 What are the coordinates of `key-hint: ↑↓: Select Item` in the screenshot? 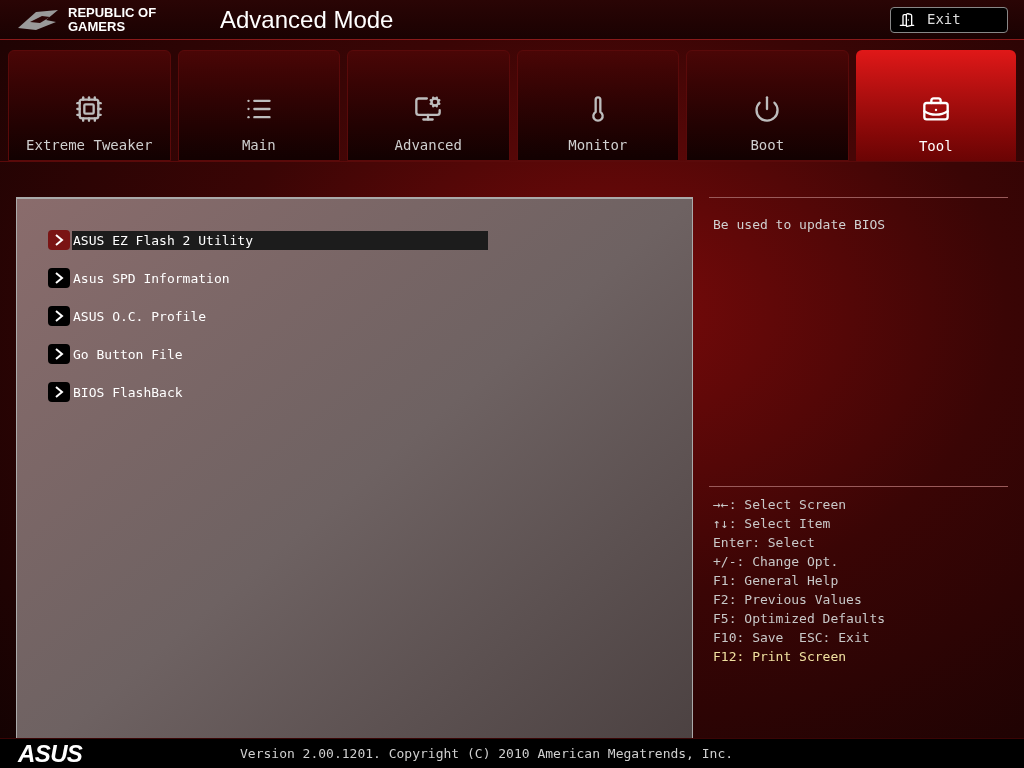 It's located at (772, 524).